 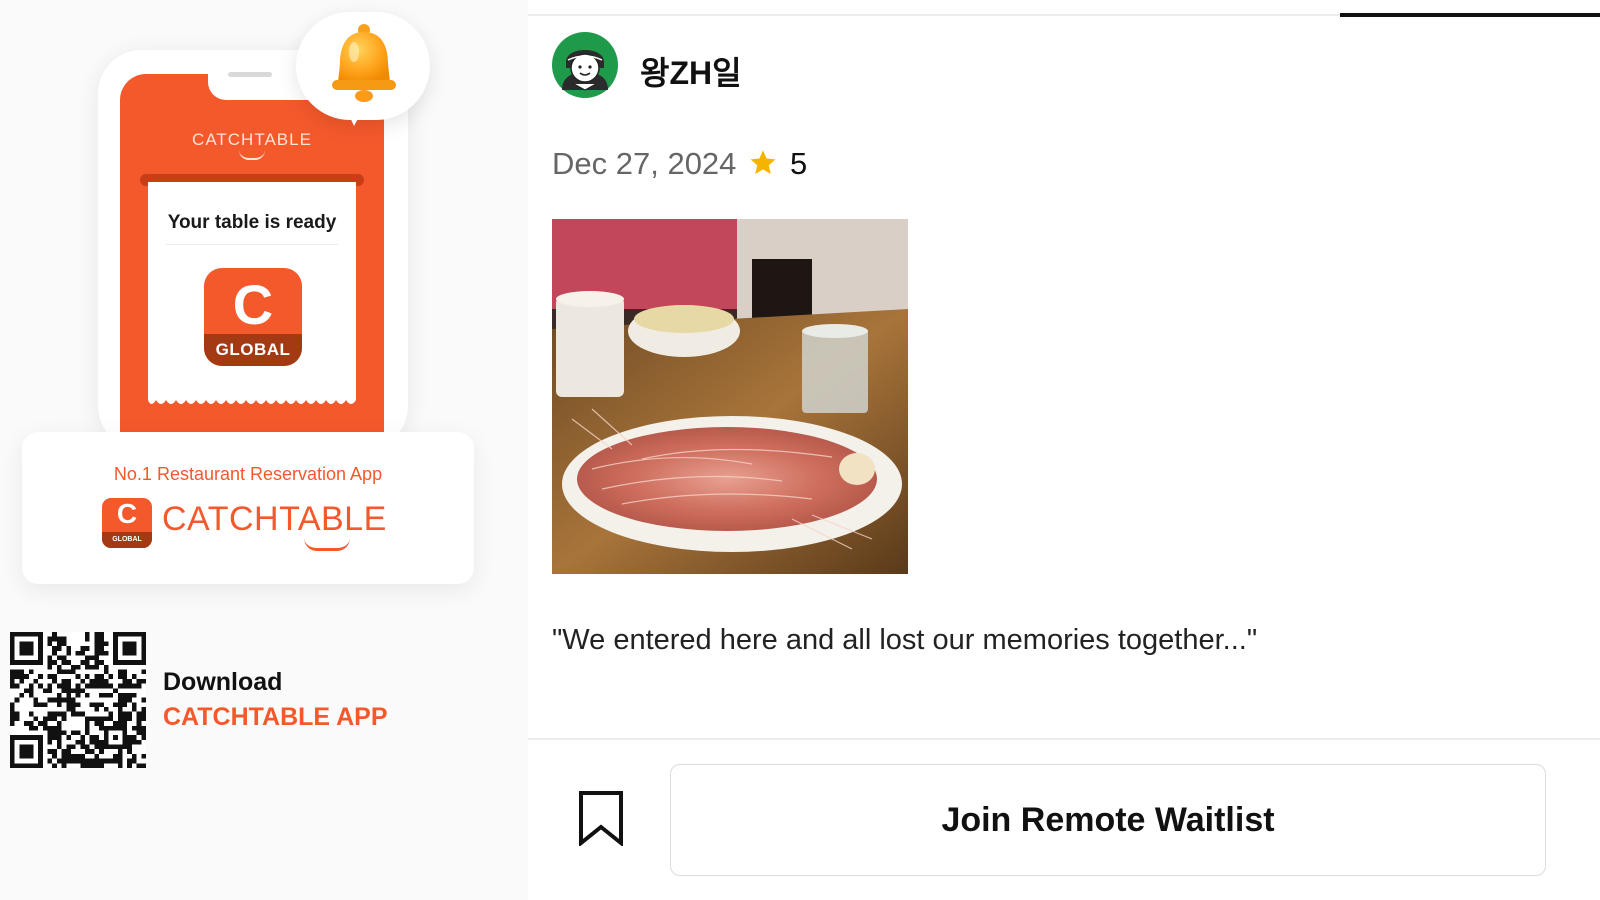 I want to click on catchtable-wordmark: CATCHTABLE, so click(x=274, y=519).